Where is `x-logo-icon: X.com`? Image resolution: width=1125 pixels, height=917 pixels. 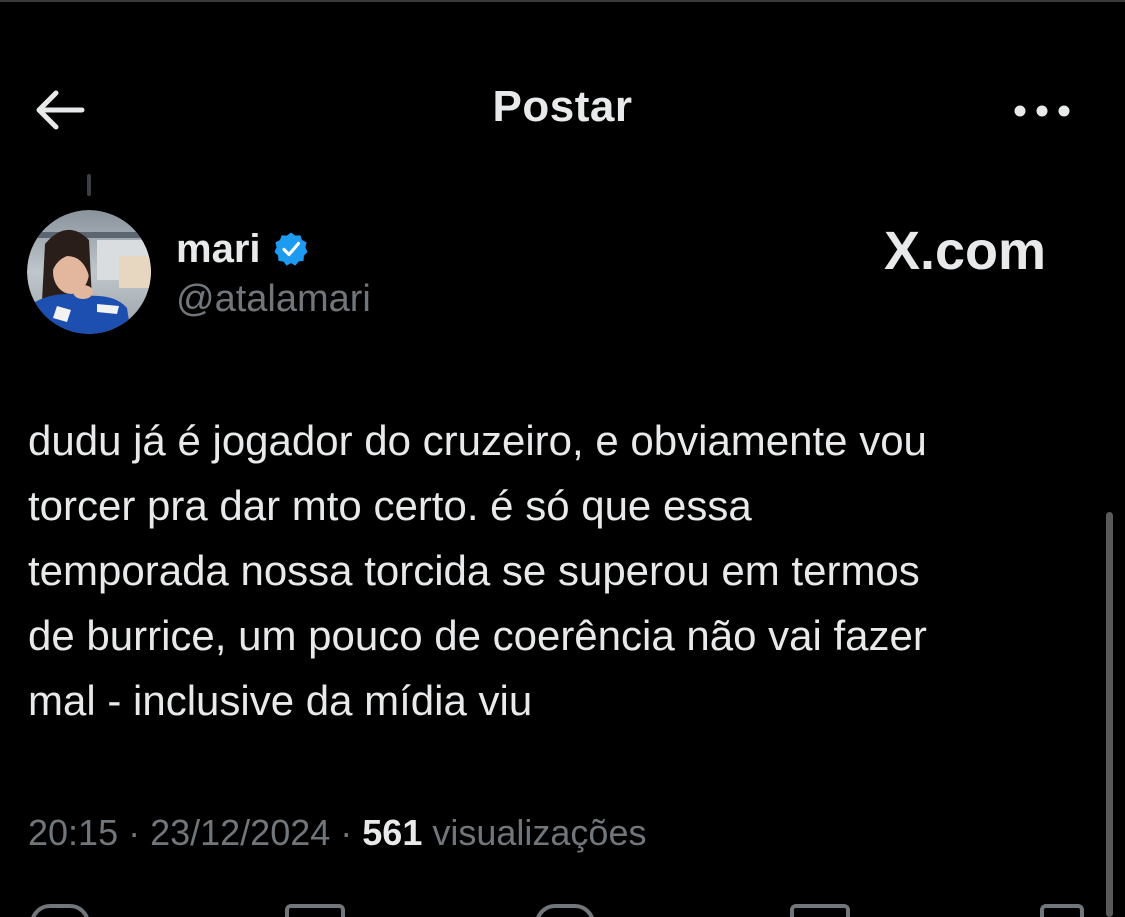 x-logo-icon: X.com is located at coordinates (965, 251).